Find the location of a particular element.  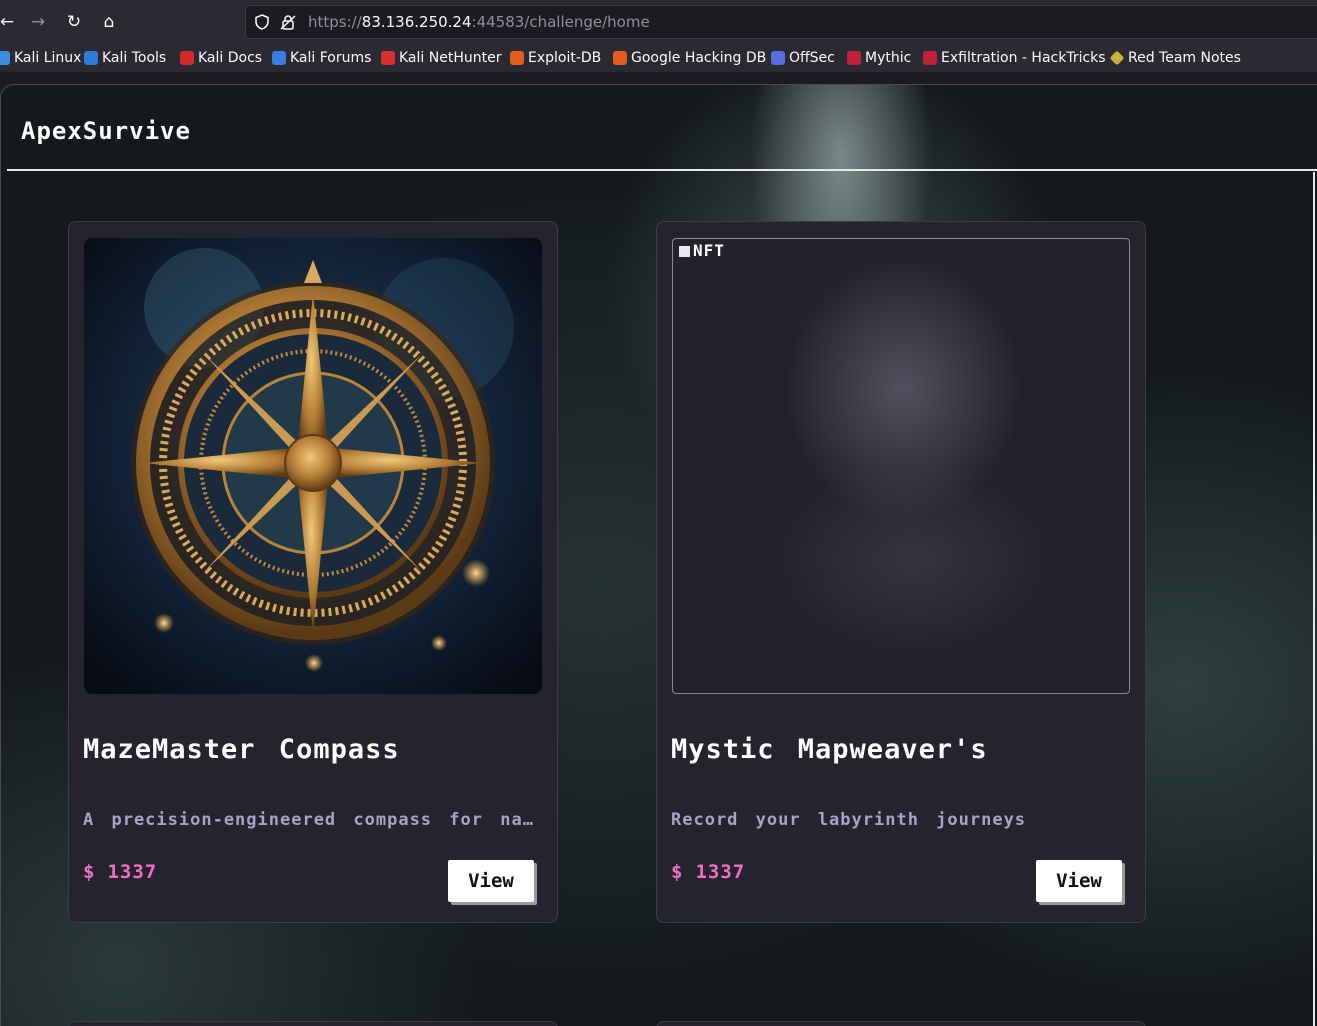

bookmark-label: OffSec is located at coordinates (812, 58).